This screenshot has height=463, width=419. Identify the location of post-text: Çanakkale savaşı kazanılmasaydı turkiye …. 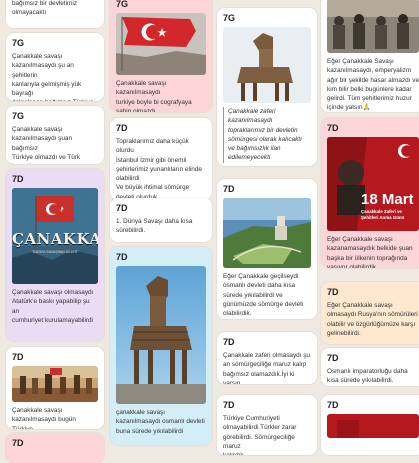
(154, 96).